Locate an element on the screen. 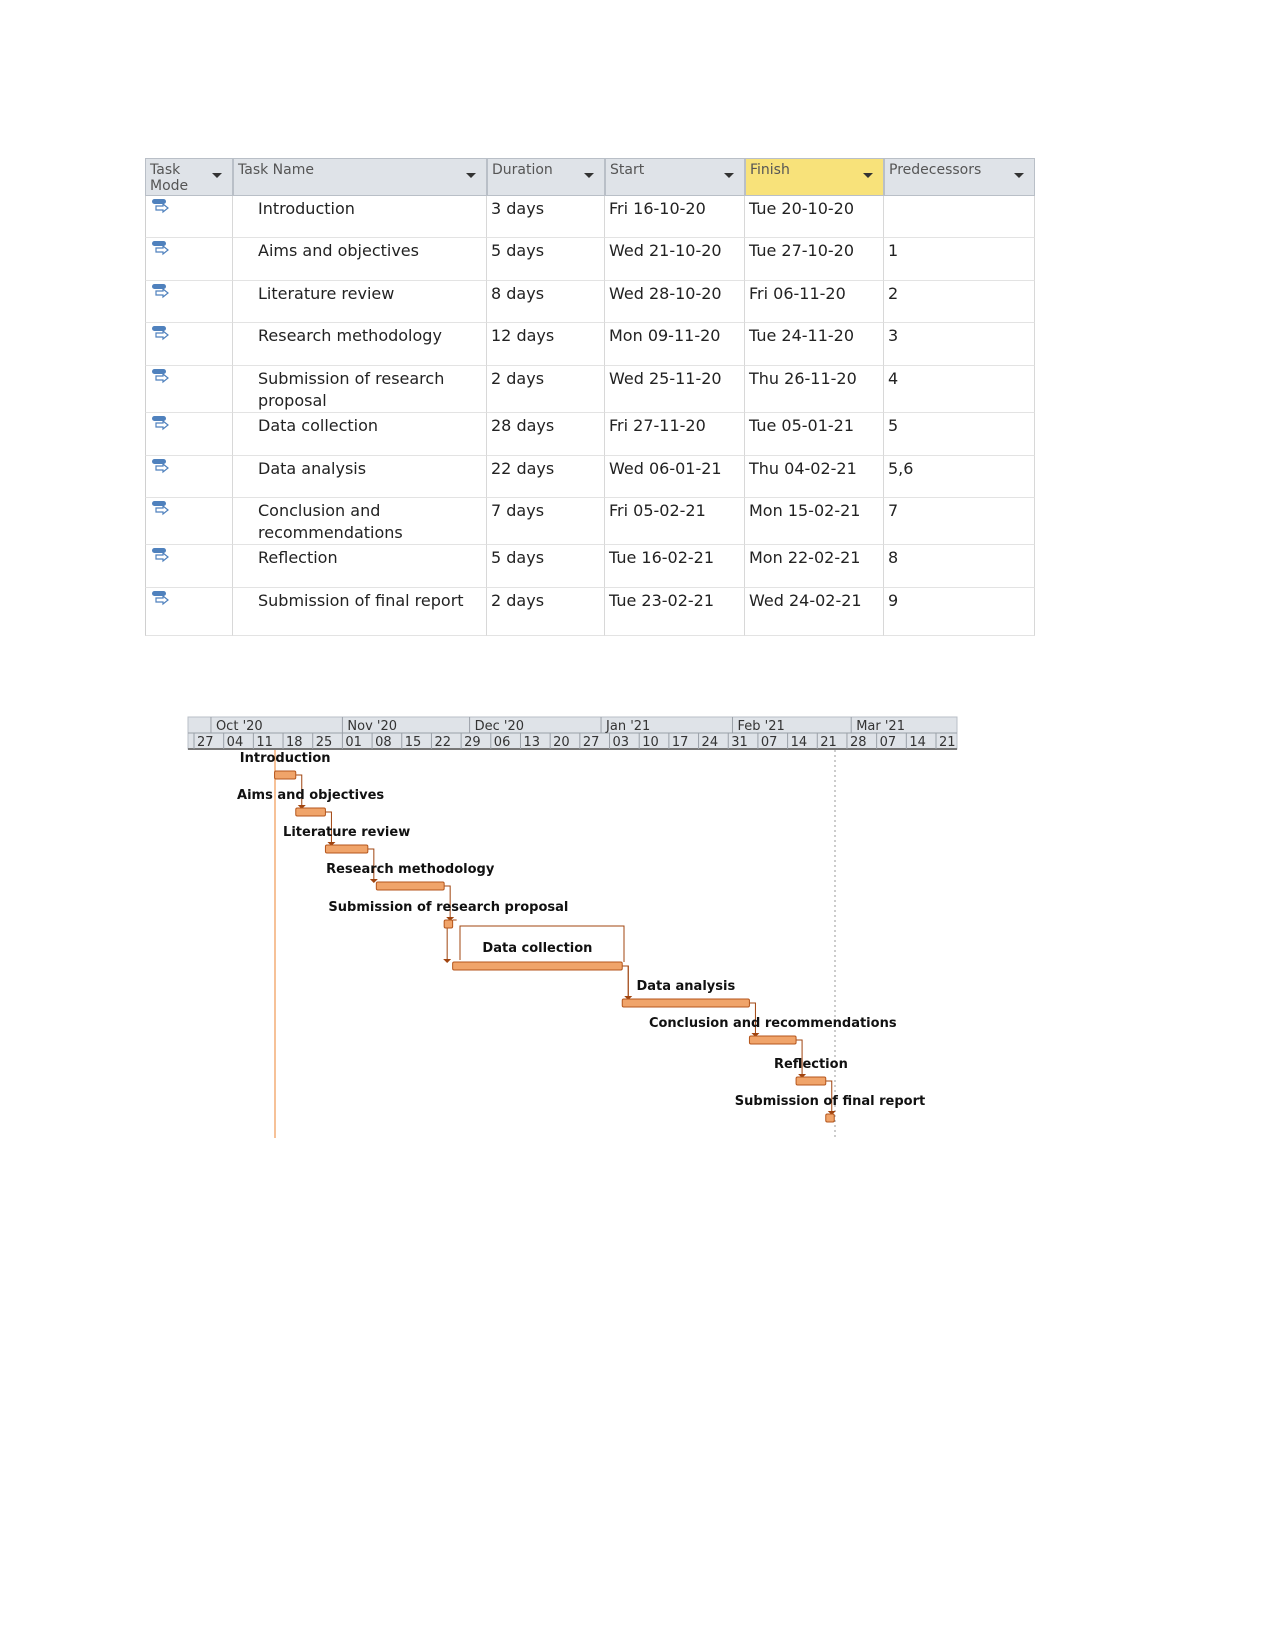  month-label: Mar '21 is located at coordinates (880, 726).